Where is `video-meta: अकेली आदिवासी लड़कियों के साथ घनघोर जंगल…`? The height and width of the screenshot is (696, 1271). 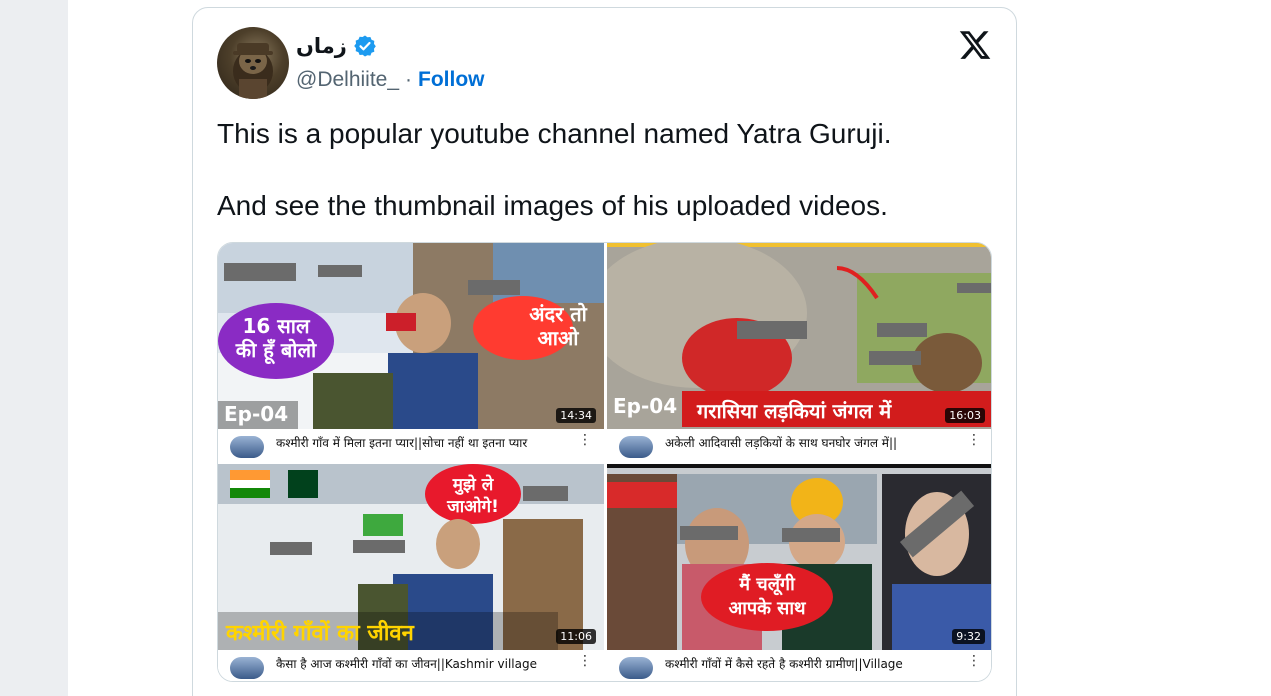 video-meta: अकेली आदिवासी लड़कियों के साथ घनघोर जंगल… is located at coordinates (799, 445).